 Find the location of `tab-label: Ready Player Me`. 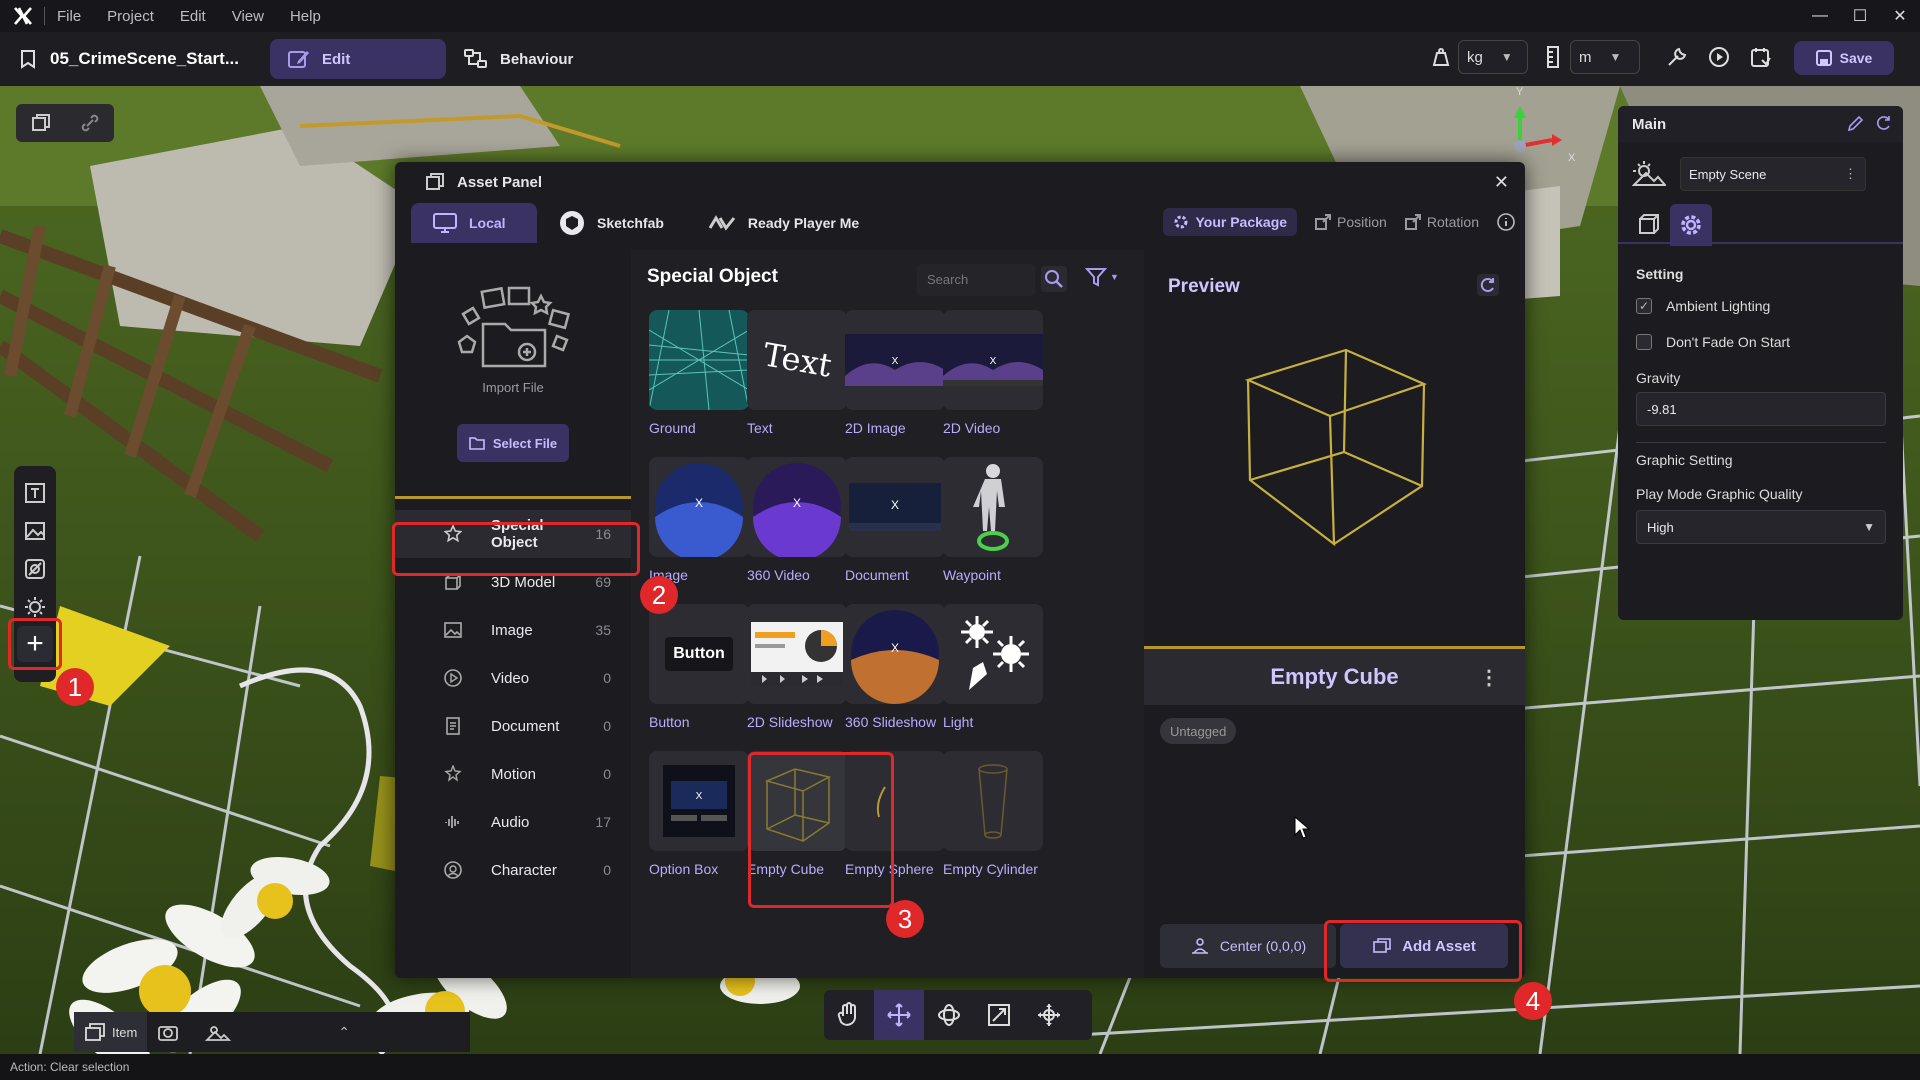

tab-label: Ready Player Me is located at coordinates (803, 223).